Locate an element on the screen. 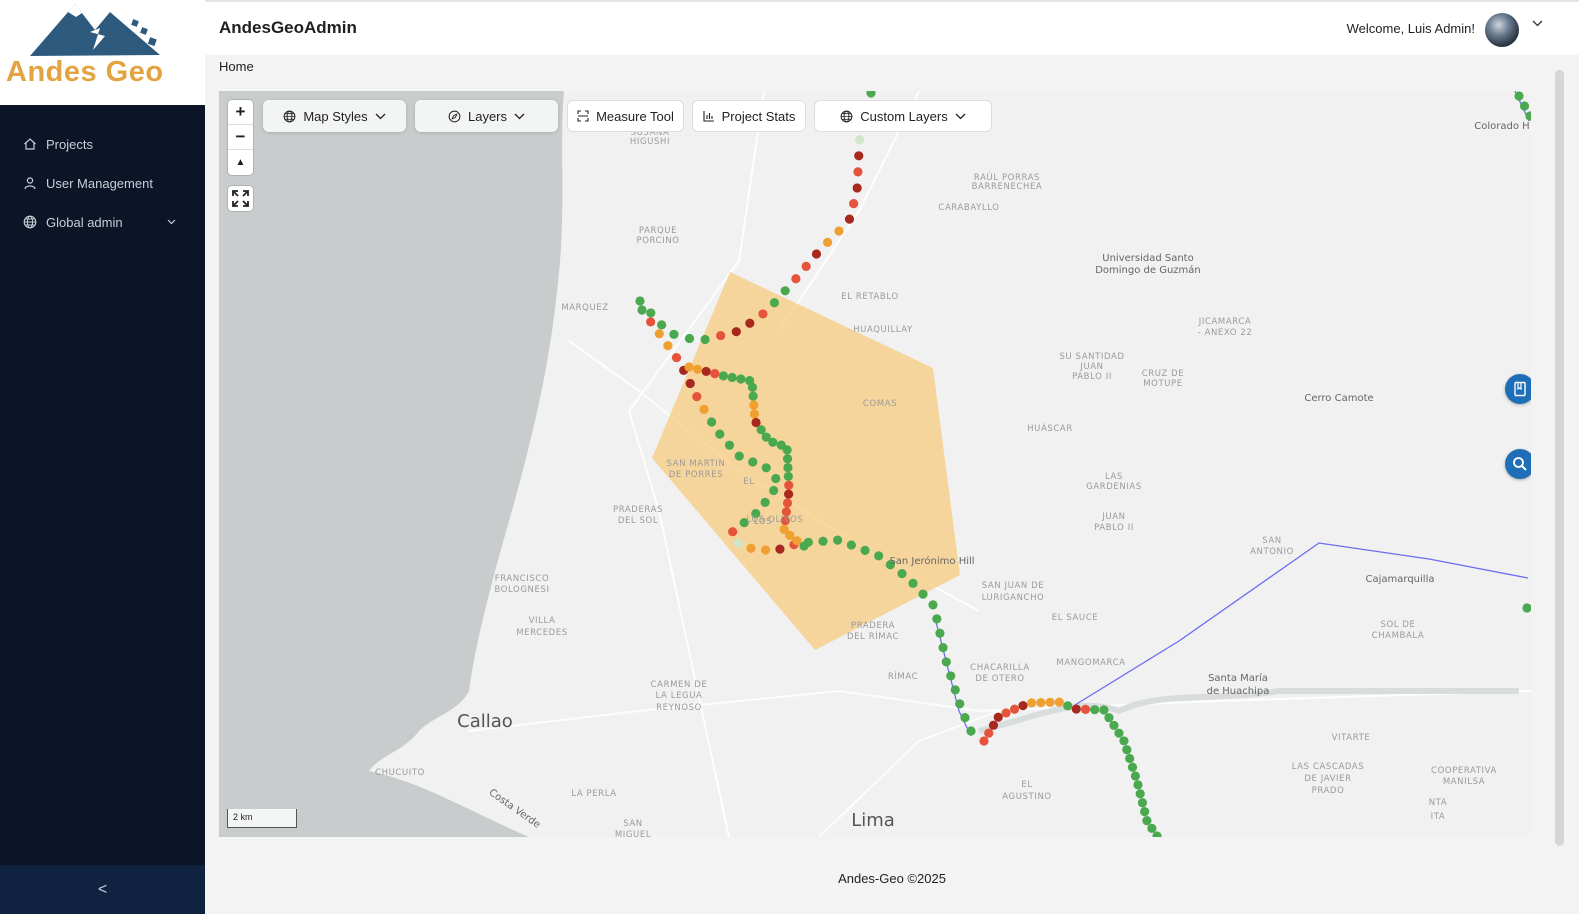 This screenshot has height=914, width=1579. bookmark-button is located at coordinates (1518, 389).